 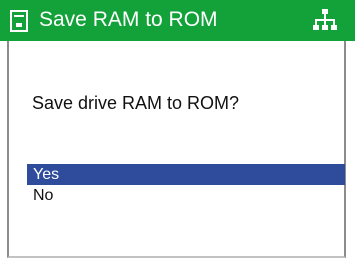 I want to click on option-yes: Yes, so click(x=186, y=174).